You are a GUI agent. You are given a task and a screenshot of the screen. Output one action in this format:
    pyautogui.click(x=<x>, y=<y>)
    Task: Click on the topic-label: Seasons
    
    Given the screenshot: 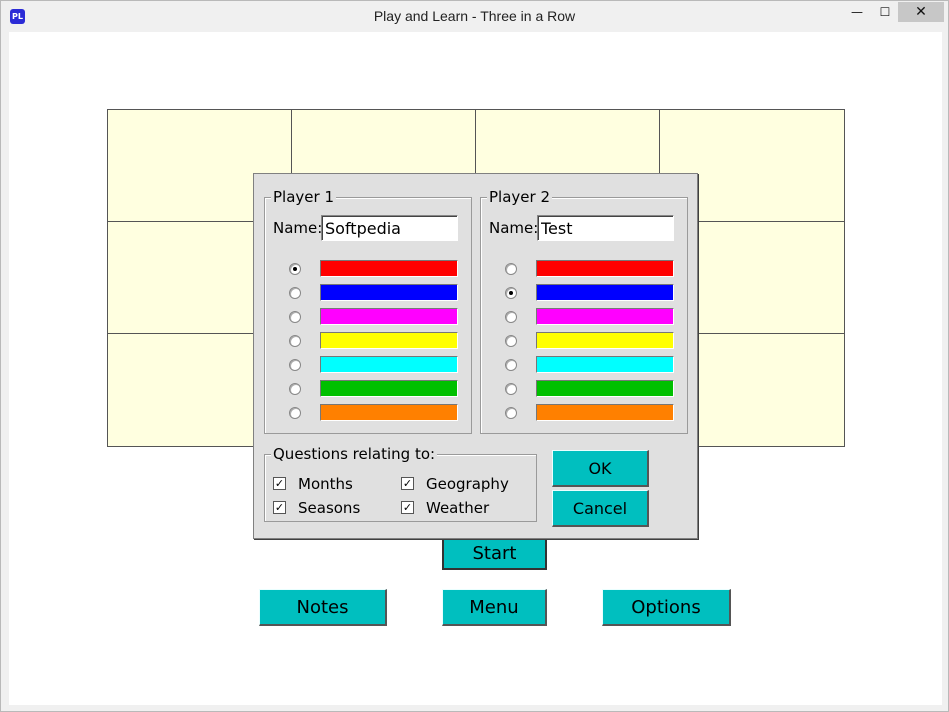 What is the action you would take?
    pyautogui.click(x=329, y=508)
    